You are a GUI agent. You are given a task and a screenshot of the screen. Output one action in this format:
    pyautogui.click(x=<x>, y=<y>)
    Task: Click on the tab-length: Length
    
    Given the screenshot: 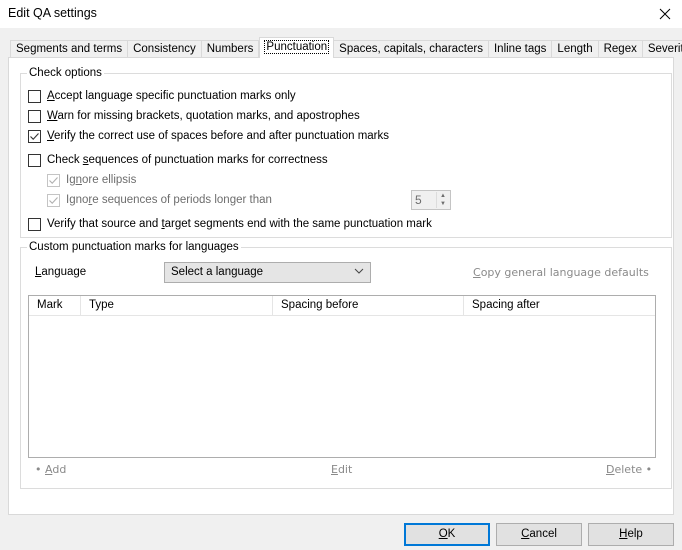 What is the action you would take?
    pyautogui.click(x=575, y=49)
    